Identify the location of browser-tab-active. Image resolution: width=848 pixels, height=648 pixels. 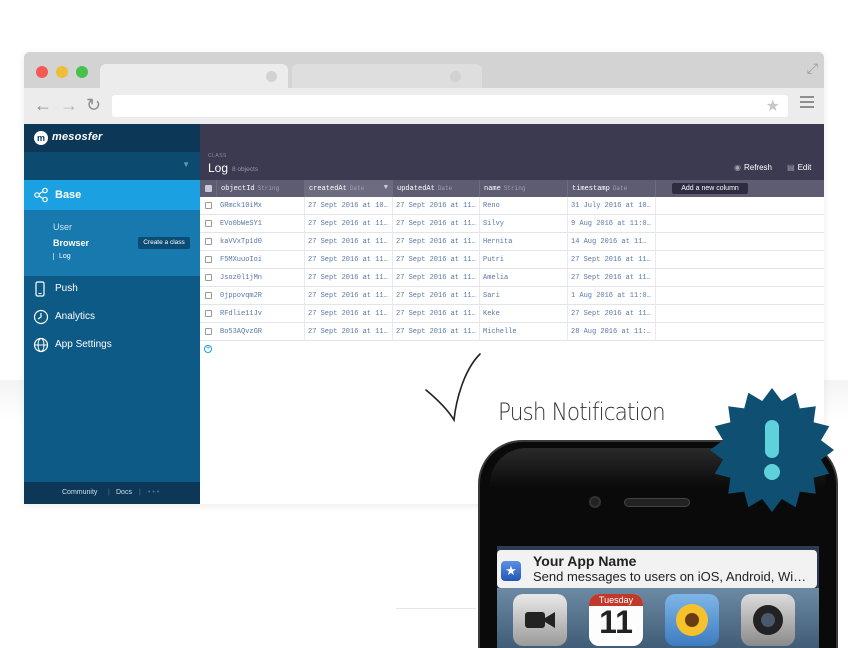
(194, 77).